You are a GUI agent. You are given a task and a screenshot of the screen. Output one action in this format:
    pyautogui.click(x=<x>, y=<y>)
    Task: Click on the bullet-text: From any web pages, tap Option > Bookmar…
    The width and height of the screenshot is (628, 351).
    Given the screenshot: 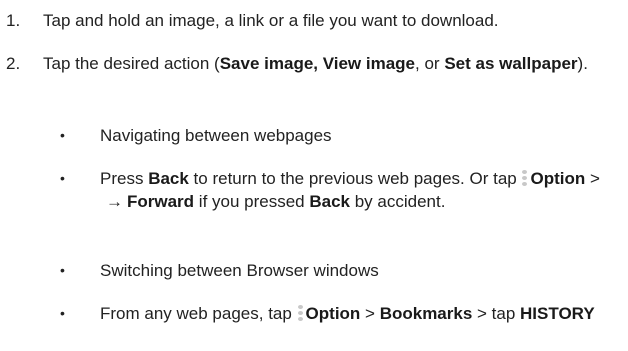 What is the action you would take?
    pyautogui.click(x=357, y=313)
    